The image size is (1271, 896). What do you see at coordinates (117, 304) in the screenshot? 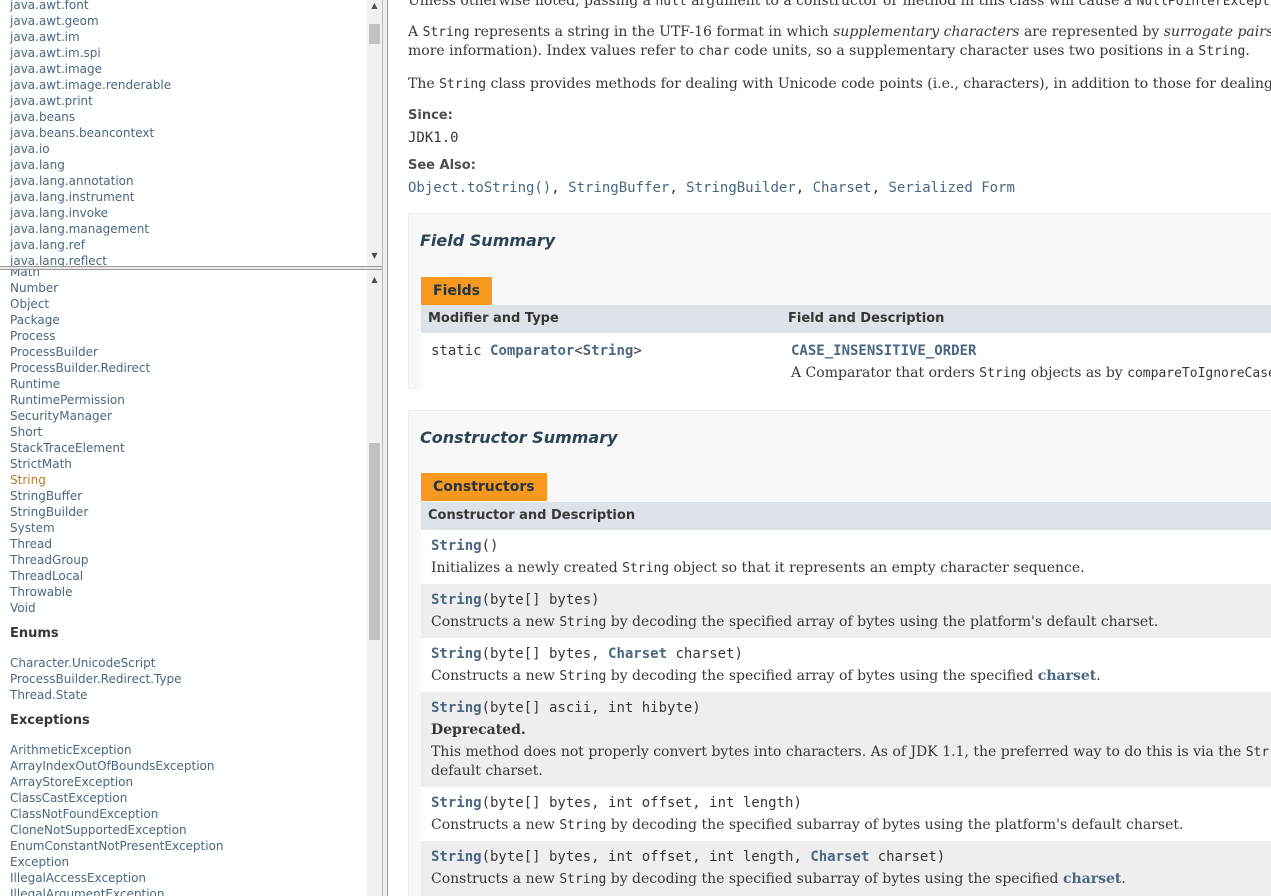
I see `class-link: Object` at bounding box center [117, 304].